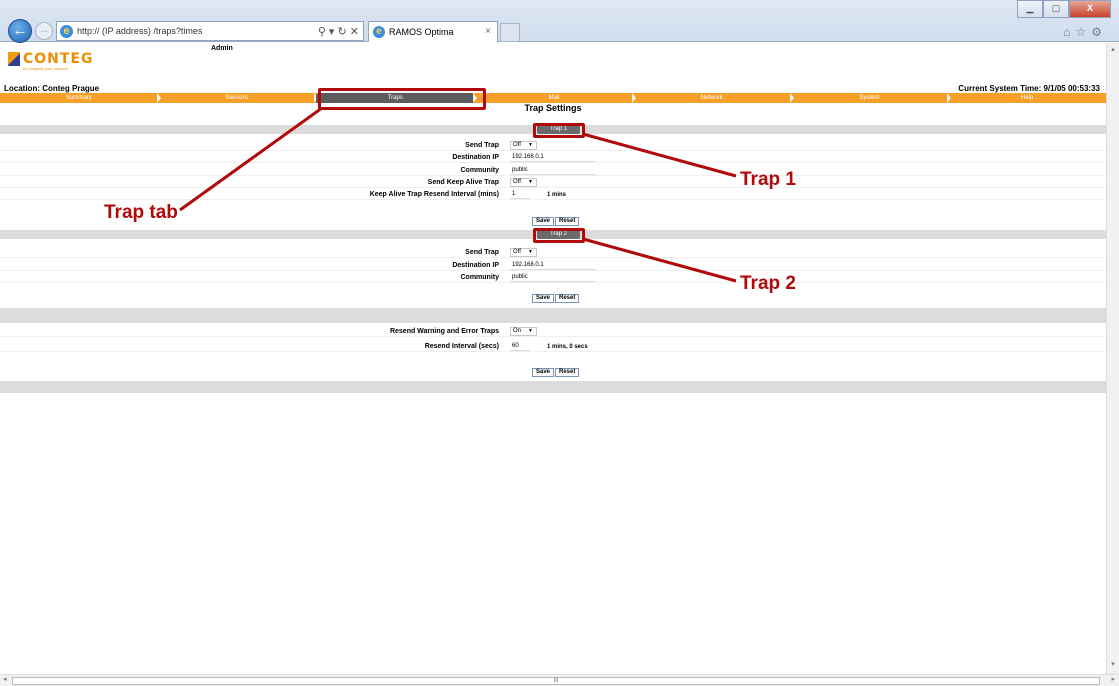 The image size is (1119, 686). What do you see at coordinates (559, 235) in the screenshot?
I see `trap2-highlight` at bounding box center [559, 235].